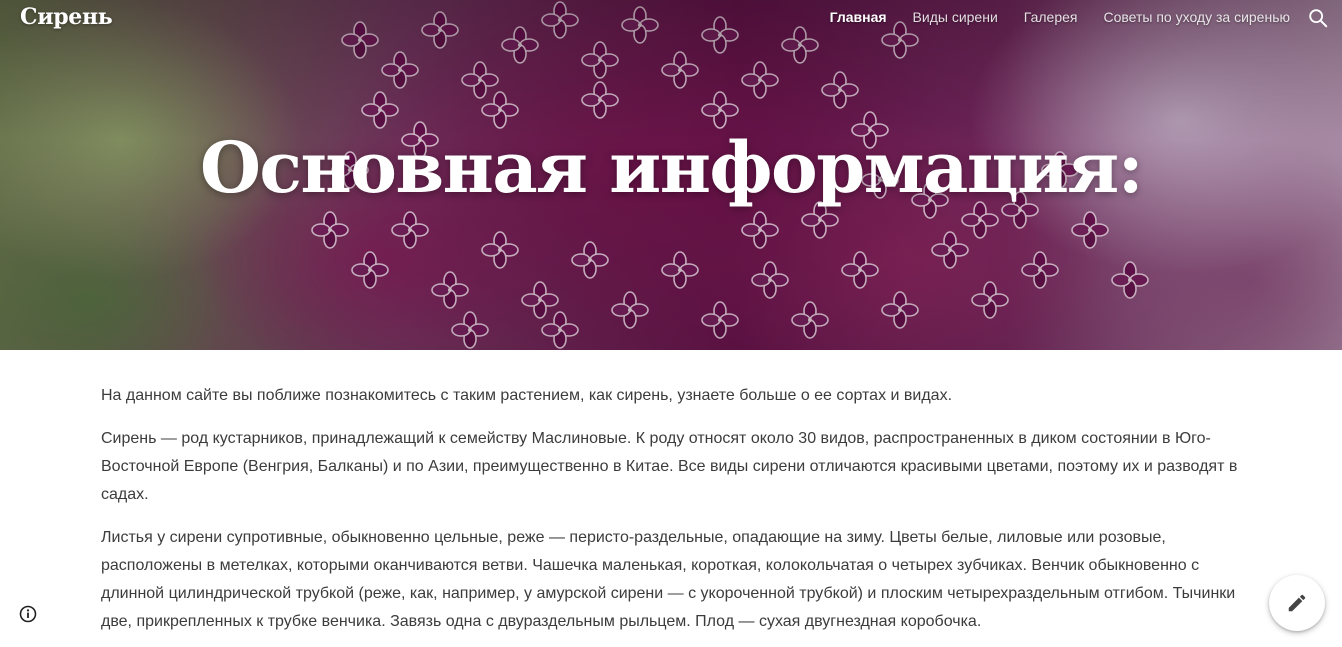  I want to click on site-title: Сирень, so click(66, 17).